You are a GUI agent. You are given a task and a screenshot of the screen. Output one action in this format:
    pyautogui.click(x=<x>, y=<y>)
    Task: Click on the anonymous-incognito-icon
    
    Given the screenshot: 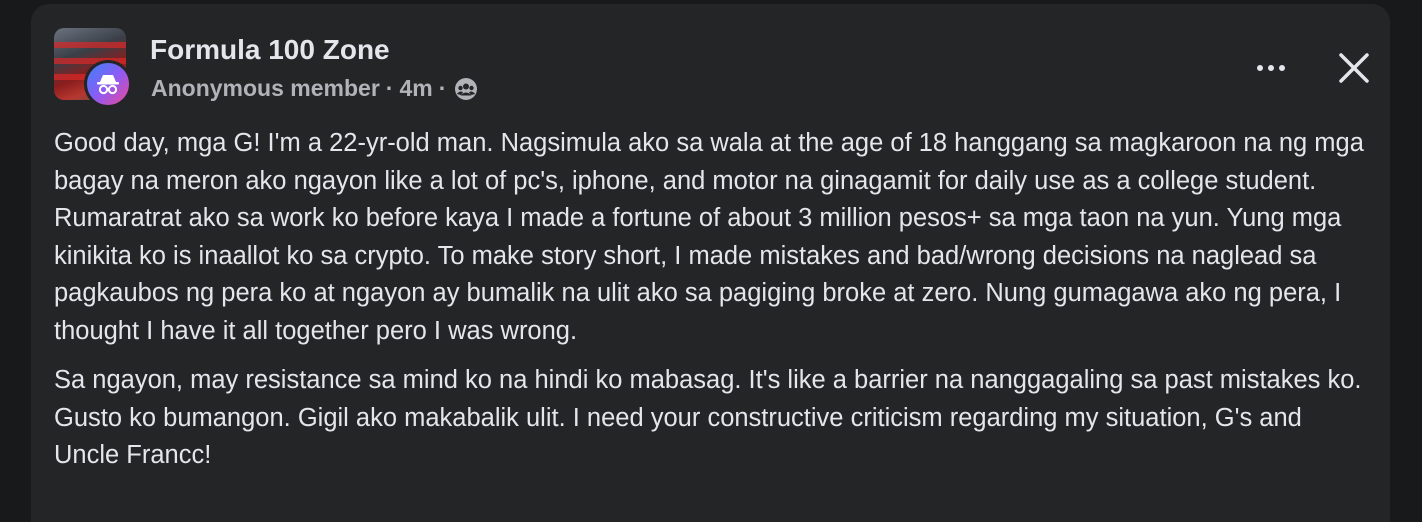 What is the action you would take?
    pyautogui.click(x=108, y=85)
    